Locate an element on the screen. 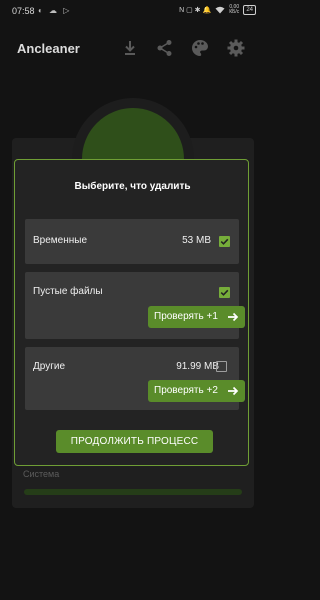  check-empty-files-button: Проверять +1 is located at coordinates (196, 317).